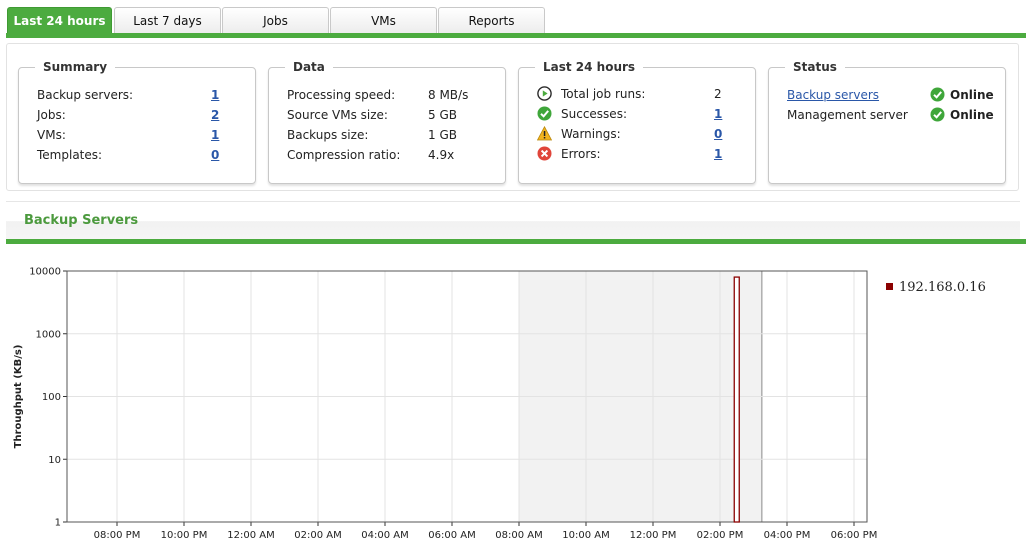  What do you see at coordinates (847, 115) in the screenshot?
I see `management-server-label: Management server` at bounding box center [847, 115].